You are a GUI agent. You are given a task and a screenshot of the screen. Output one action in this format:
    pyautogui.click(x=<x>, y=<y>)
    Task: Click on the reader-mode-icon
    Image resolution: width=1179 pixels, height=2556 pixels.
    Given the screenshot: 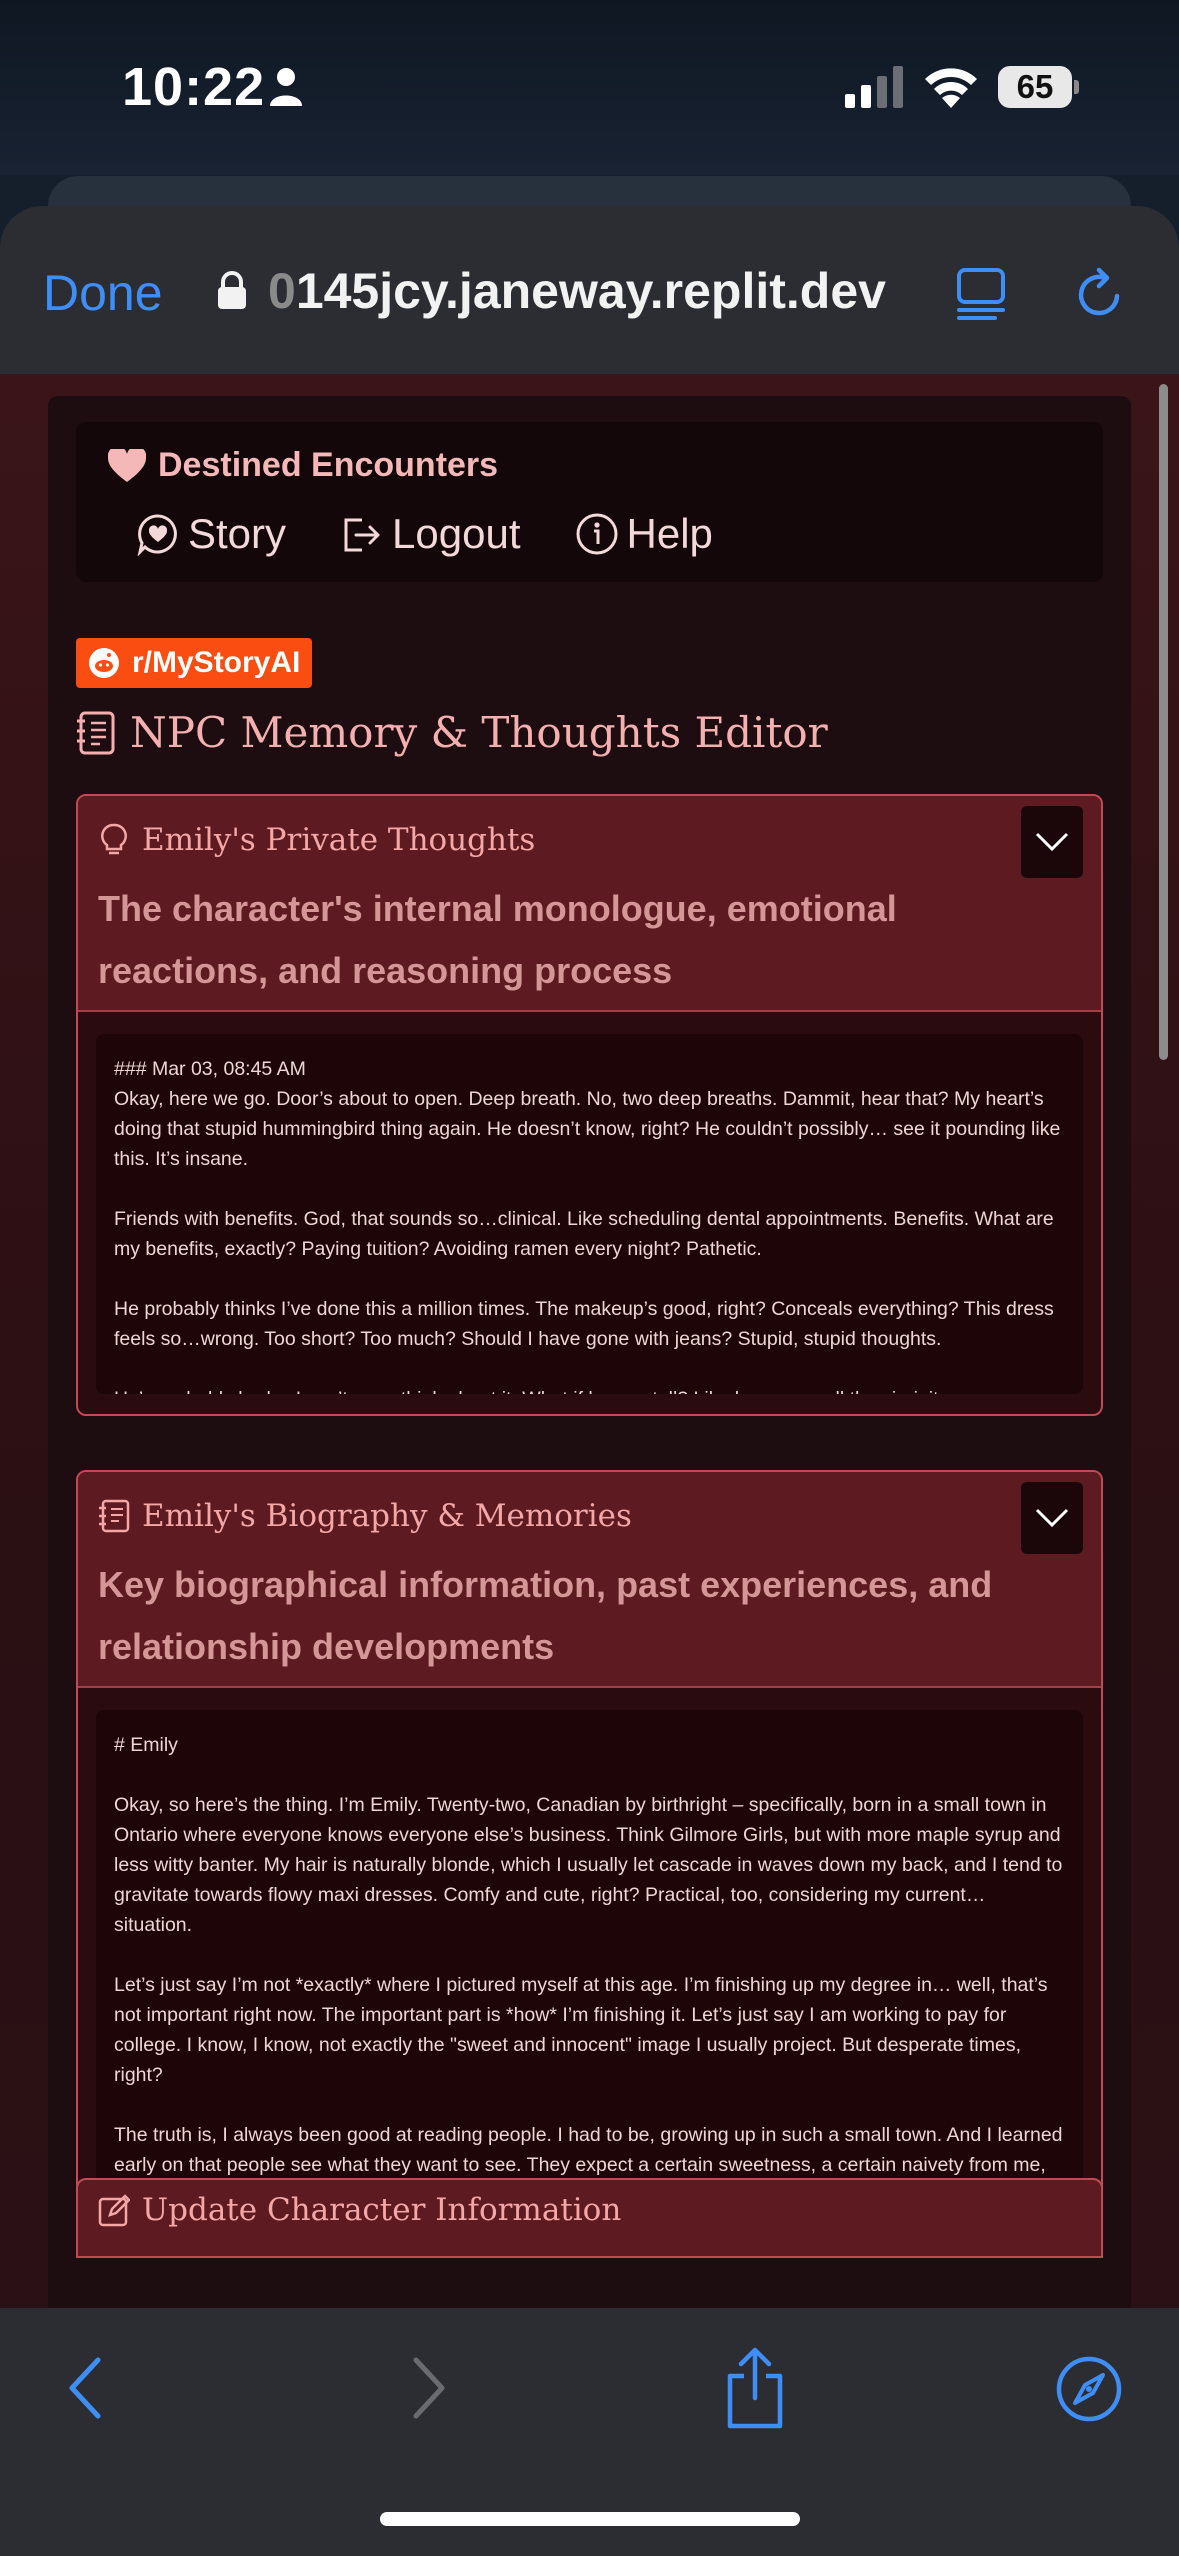 What is the action you would take?
    pyautogui.click(x=981, y=293)
    